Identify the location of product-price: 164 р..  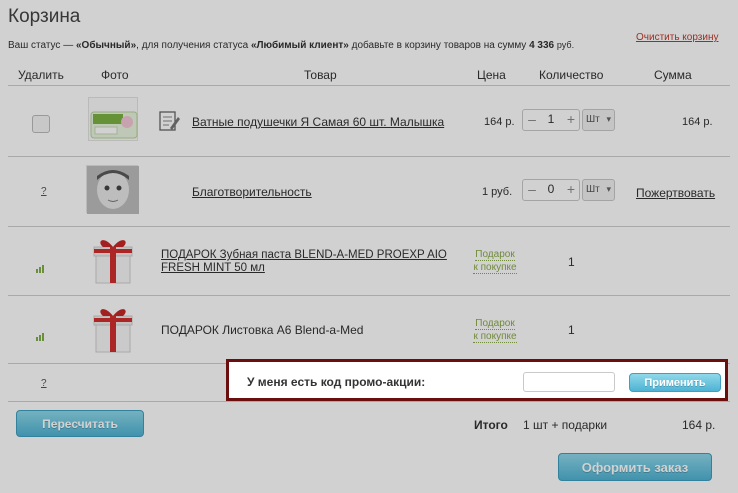
(499, 122).